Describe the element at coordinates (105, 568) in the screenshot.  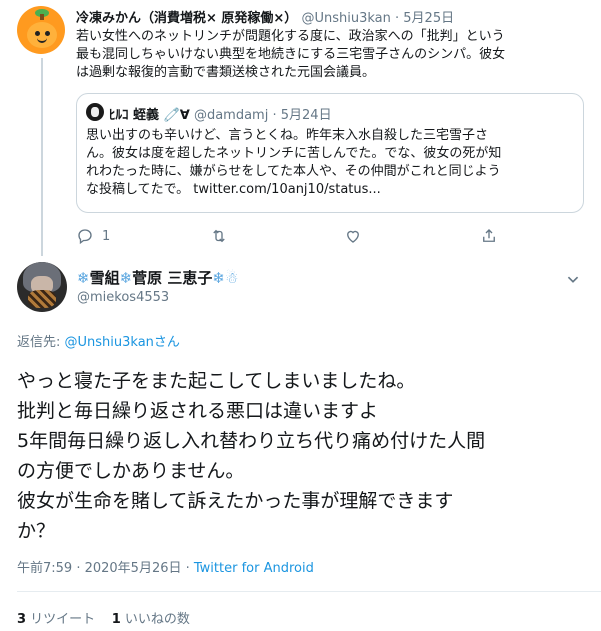
I see `tweet-timestamp: 午前7:59 · 2020年5月26日 ·` at that location.